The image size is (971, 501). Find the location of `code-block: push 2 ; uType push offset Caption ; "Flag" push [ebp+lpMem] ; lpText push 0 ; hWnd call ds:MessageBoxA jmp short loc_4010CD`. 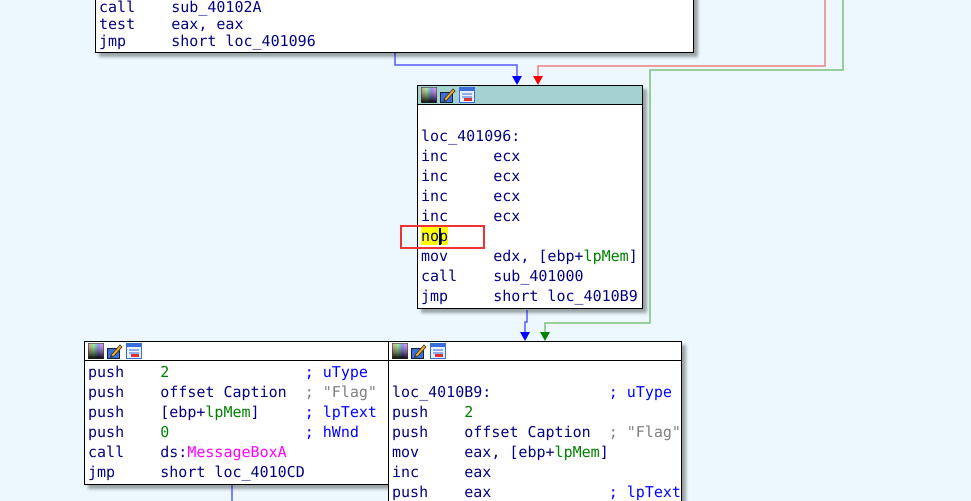

code-block: push 2 ; uType push offset Caption ; "Flag" push [ebp+lpMem] ; lpText push 0 ; hWnd call ds:MessageBoxA jmp short loc_4010CD is located at coordinates (236, 413).